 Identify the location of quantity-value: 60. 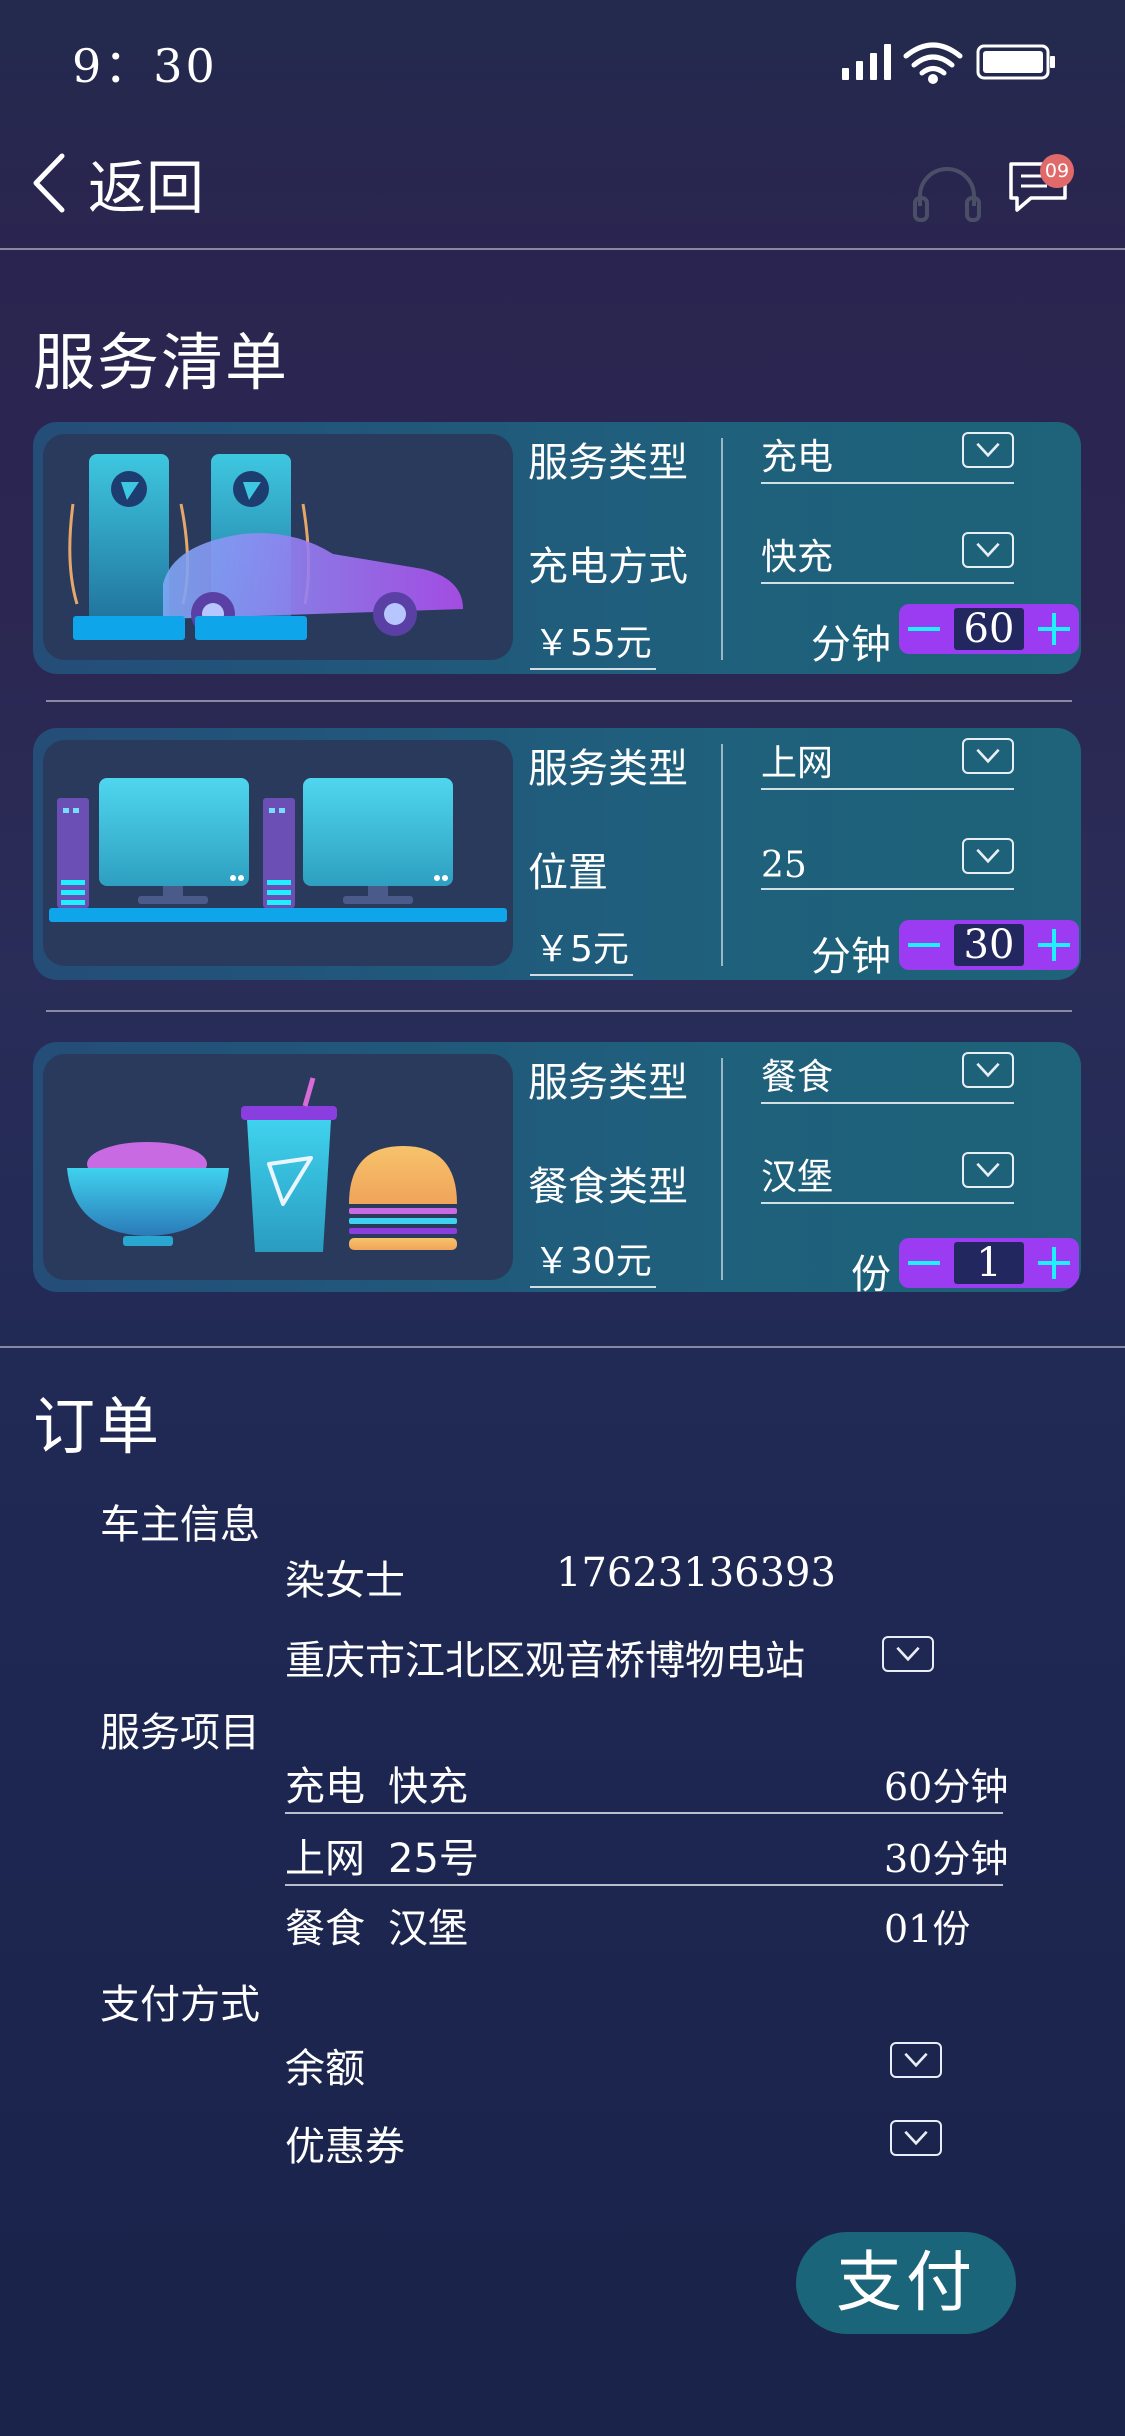
(989, 629).